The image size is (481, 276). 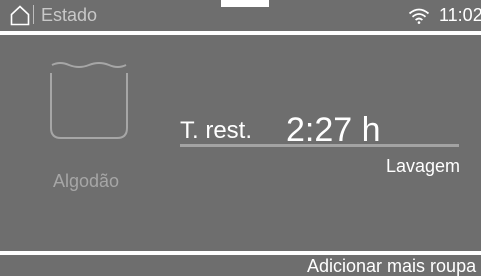 I want to click on clock: 11:02, so click(x=460, y=15).